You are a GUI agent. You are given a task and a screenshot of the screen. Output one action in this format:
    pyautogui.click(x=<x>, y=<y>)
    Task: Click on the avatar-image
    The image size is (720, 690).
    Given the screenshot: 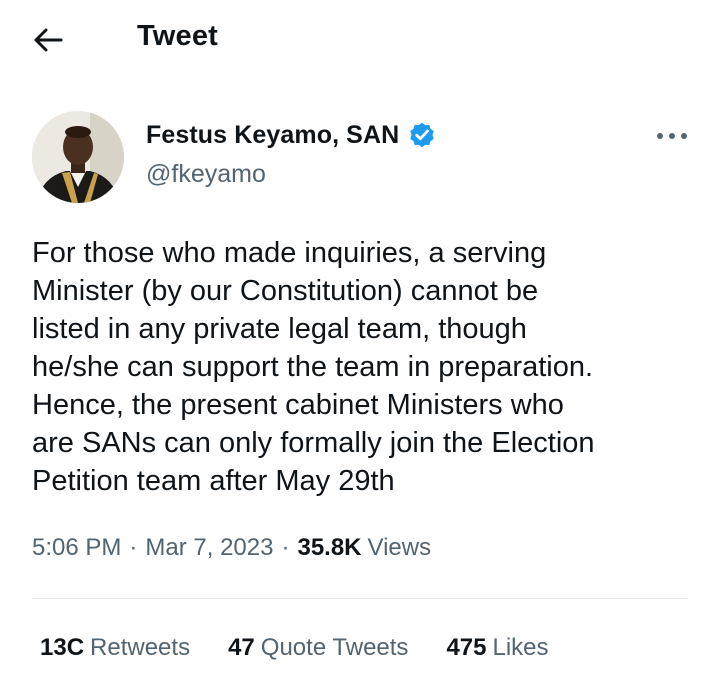 What is the action you would take?
    pyautogui.click(x=78, y=157)
    